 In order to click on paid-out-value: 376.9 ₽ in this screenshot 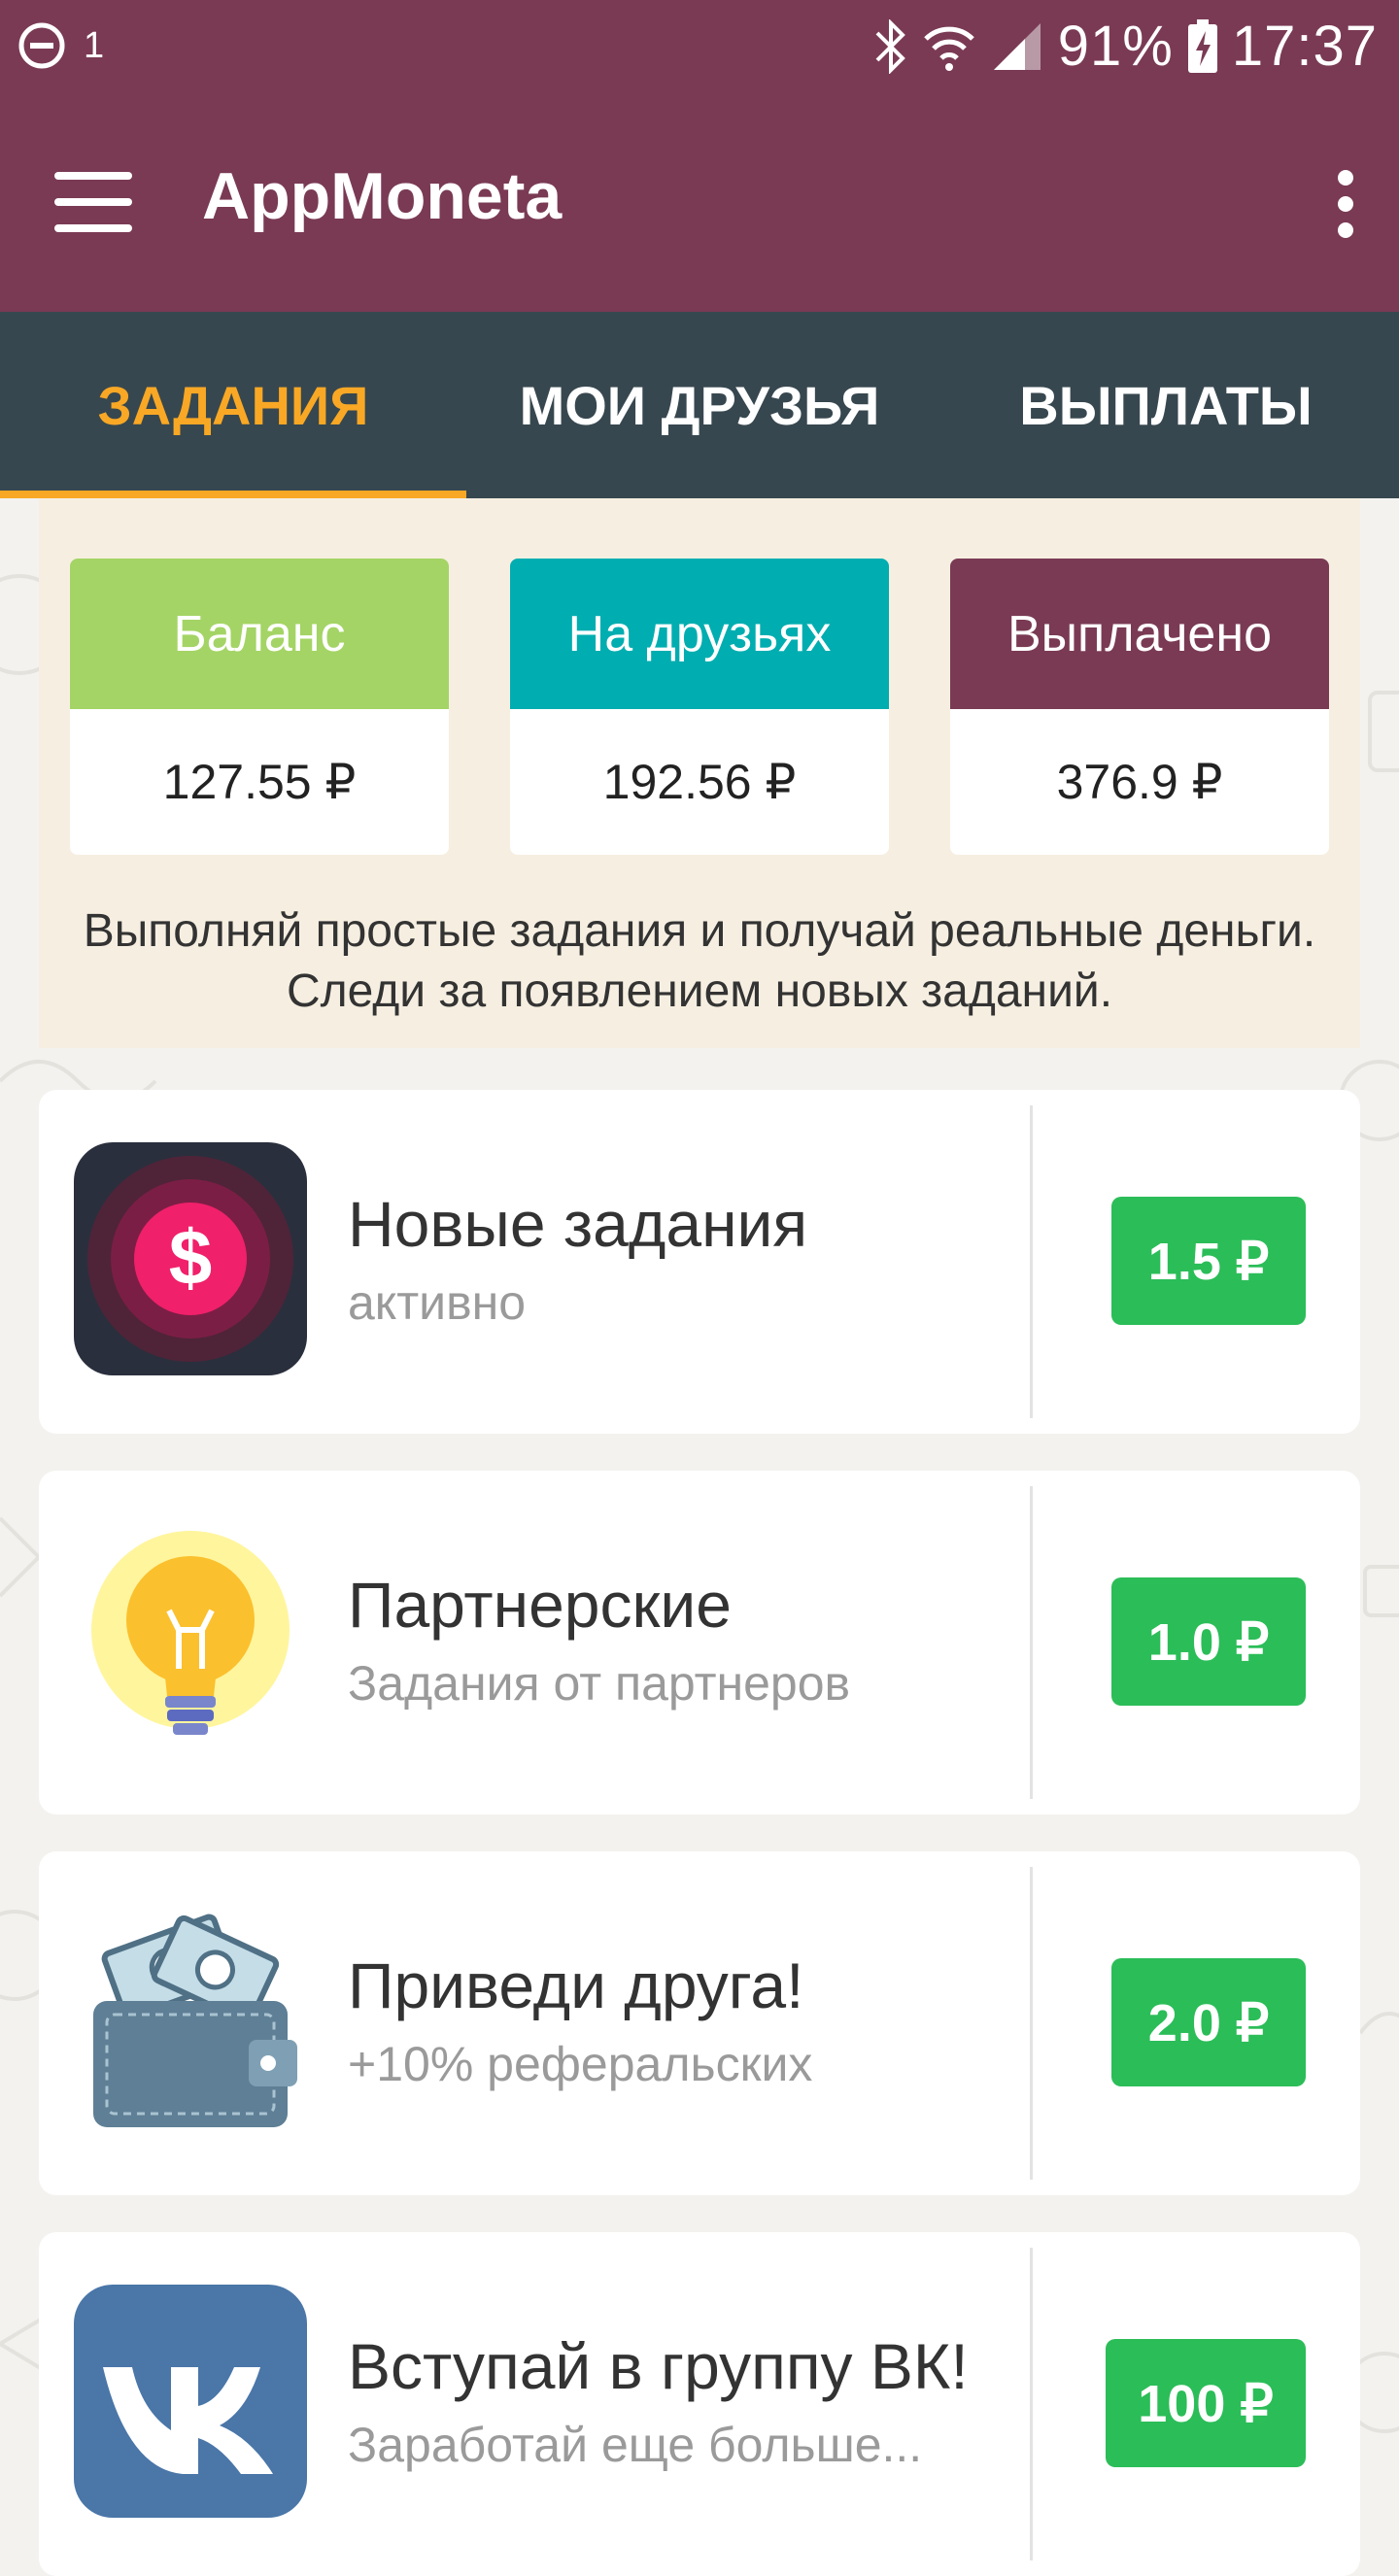, I will do `click(1139, 782)`.